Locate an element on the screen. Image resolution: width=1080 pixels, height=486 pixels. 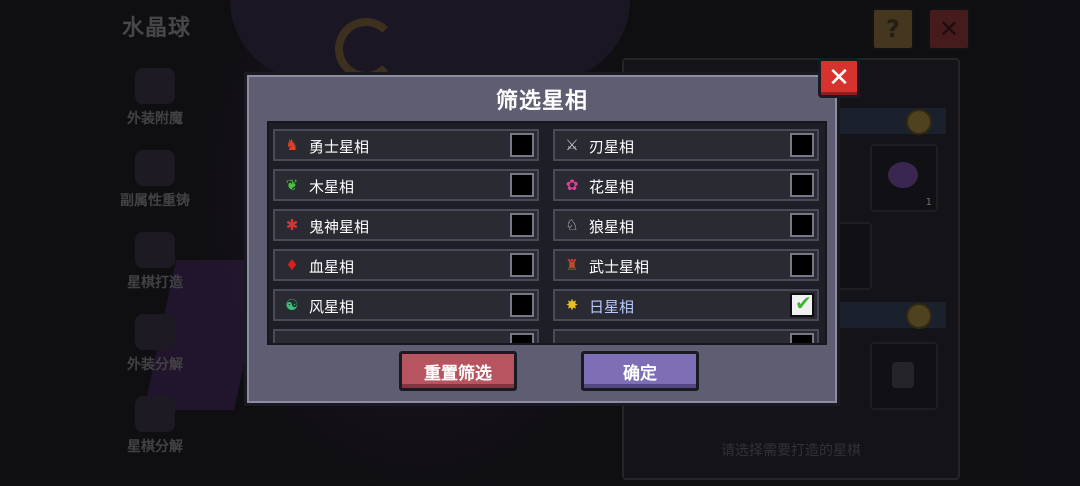
filter-item: ♦ 血星相 is located at coordinates (406, 265).